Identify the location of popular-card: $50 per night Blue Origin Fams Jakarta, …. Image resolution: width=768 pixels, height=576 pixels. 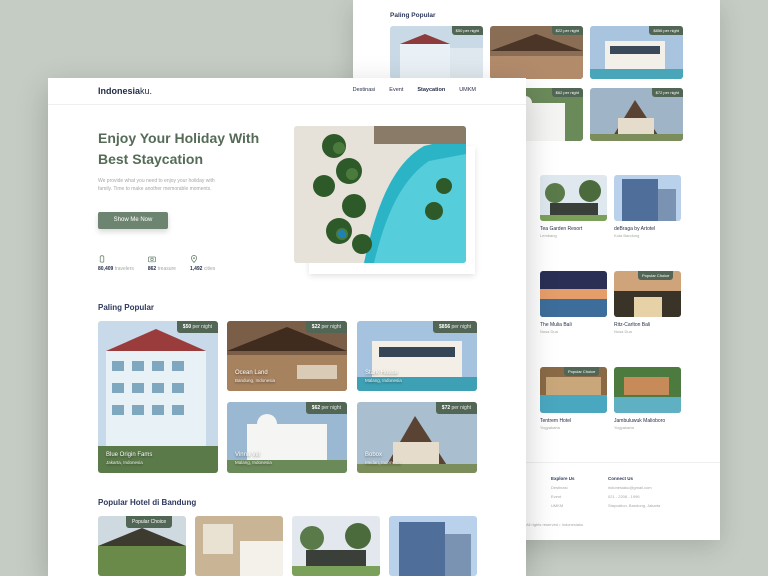
(158, 397).